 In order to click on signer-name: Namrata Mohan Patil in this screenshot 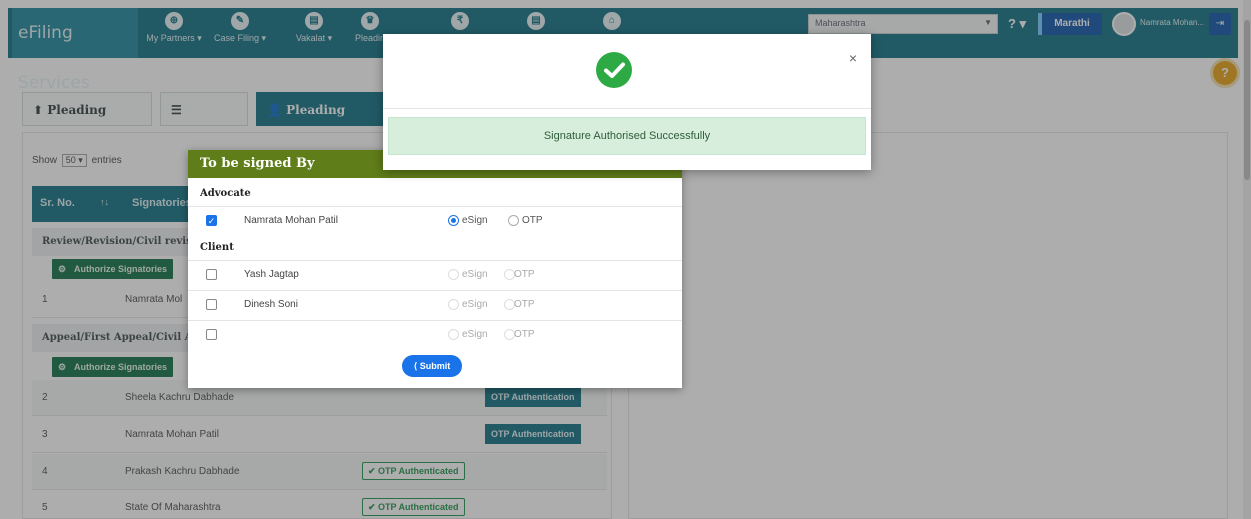, I will do `click(291, 220)`.